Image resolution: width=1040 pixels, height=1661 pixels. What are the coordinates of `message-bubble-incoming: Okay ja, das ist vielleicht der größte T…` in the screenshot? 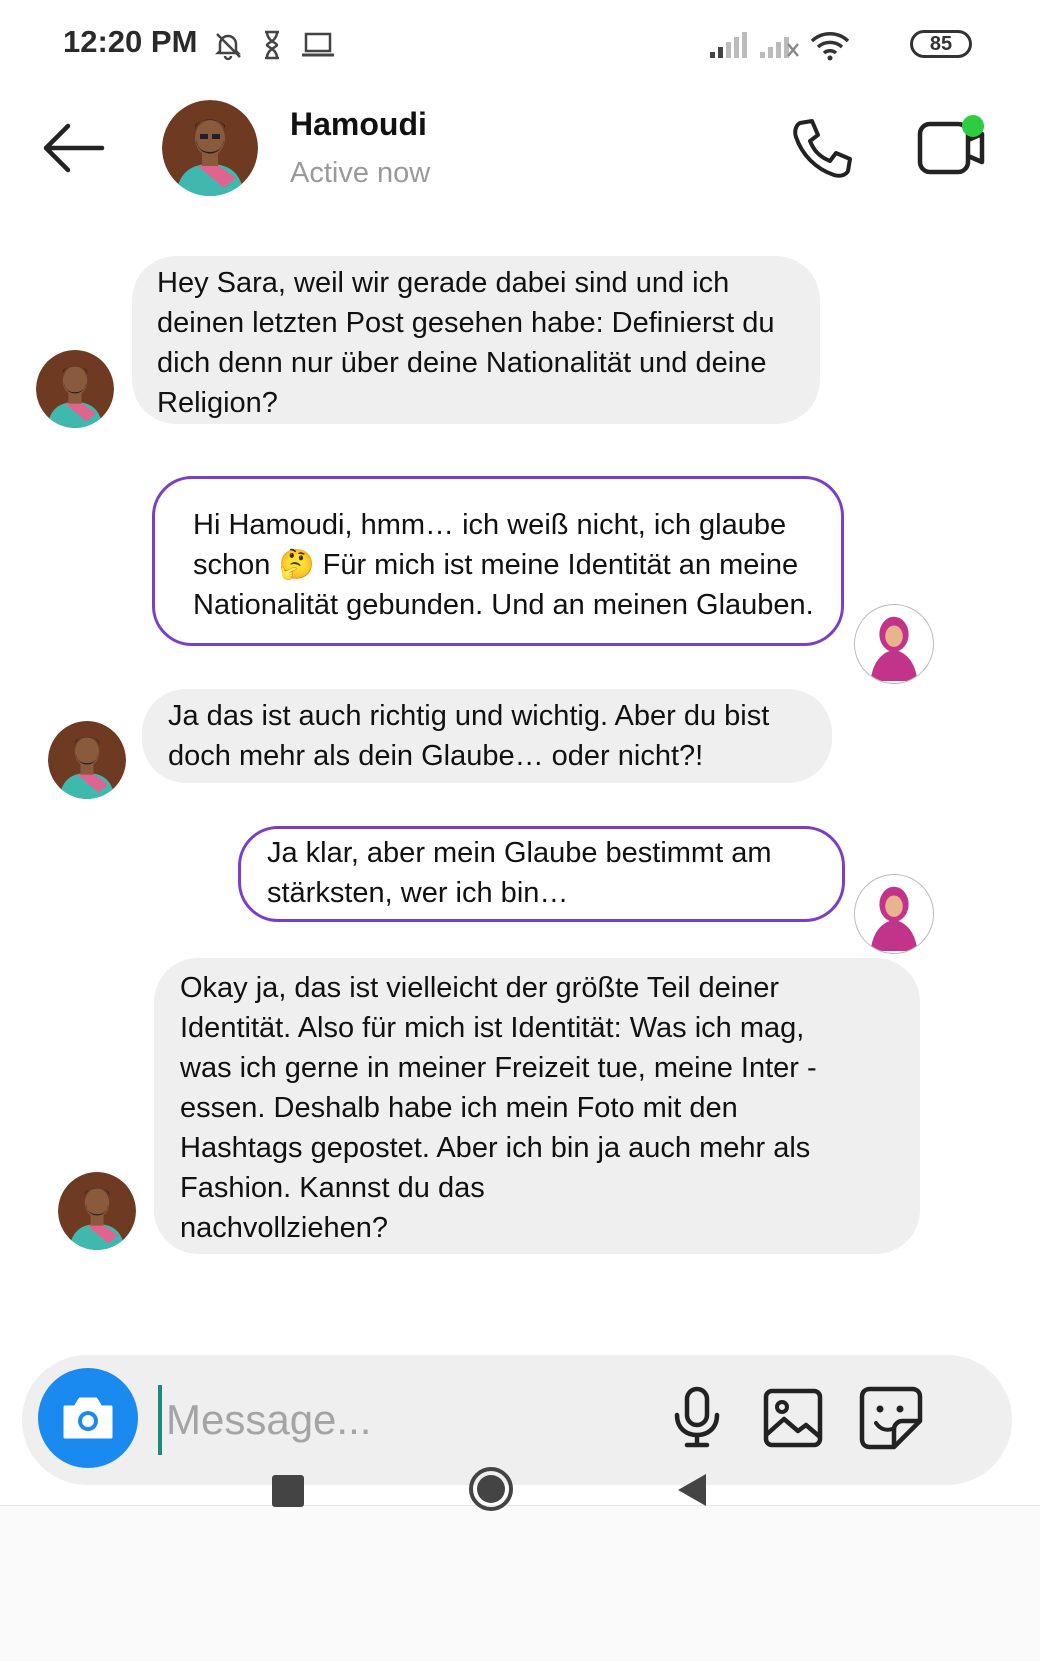 It's located at (537, 1106).